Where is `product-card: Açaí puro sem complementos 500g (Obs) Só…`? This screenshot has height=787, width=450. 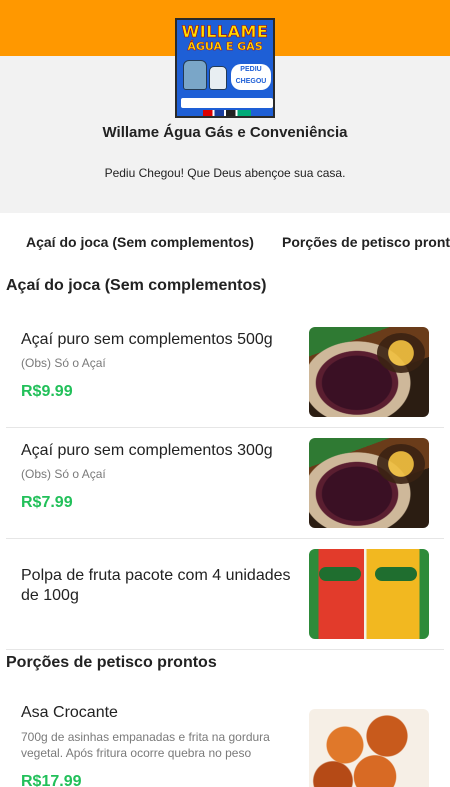 product-card: Açaí puro sem complementos 500g (Obs) Só… is located at coordinates (225, 372).